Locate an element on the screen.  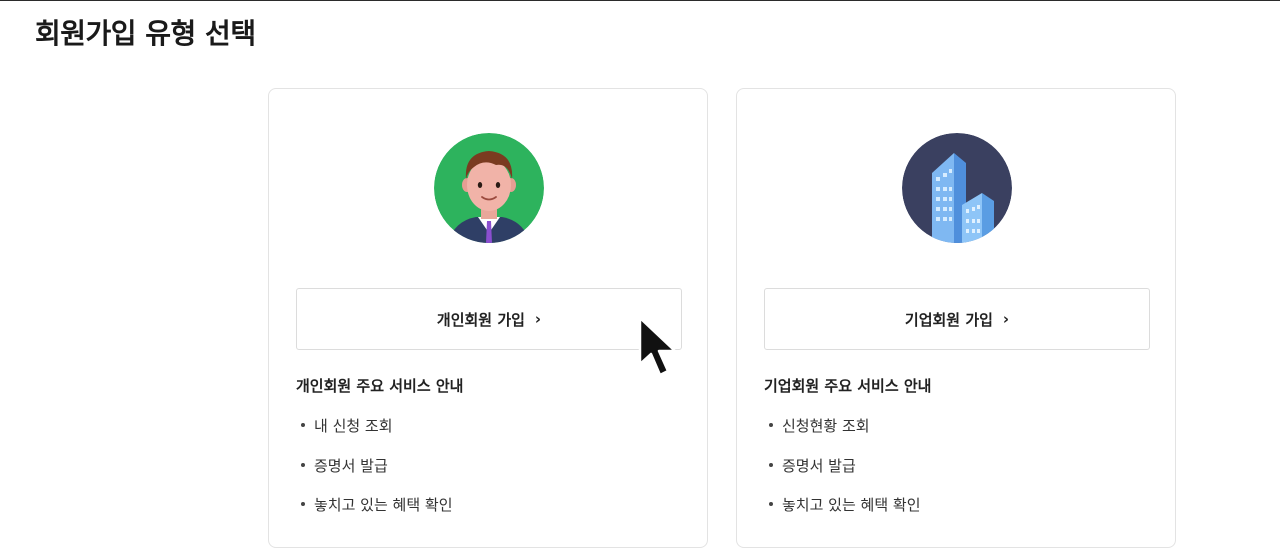
personal-join-label: 개인회원 가입 is located at coordinates (480, 319).